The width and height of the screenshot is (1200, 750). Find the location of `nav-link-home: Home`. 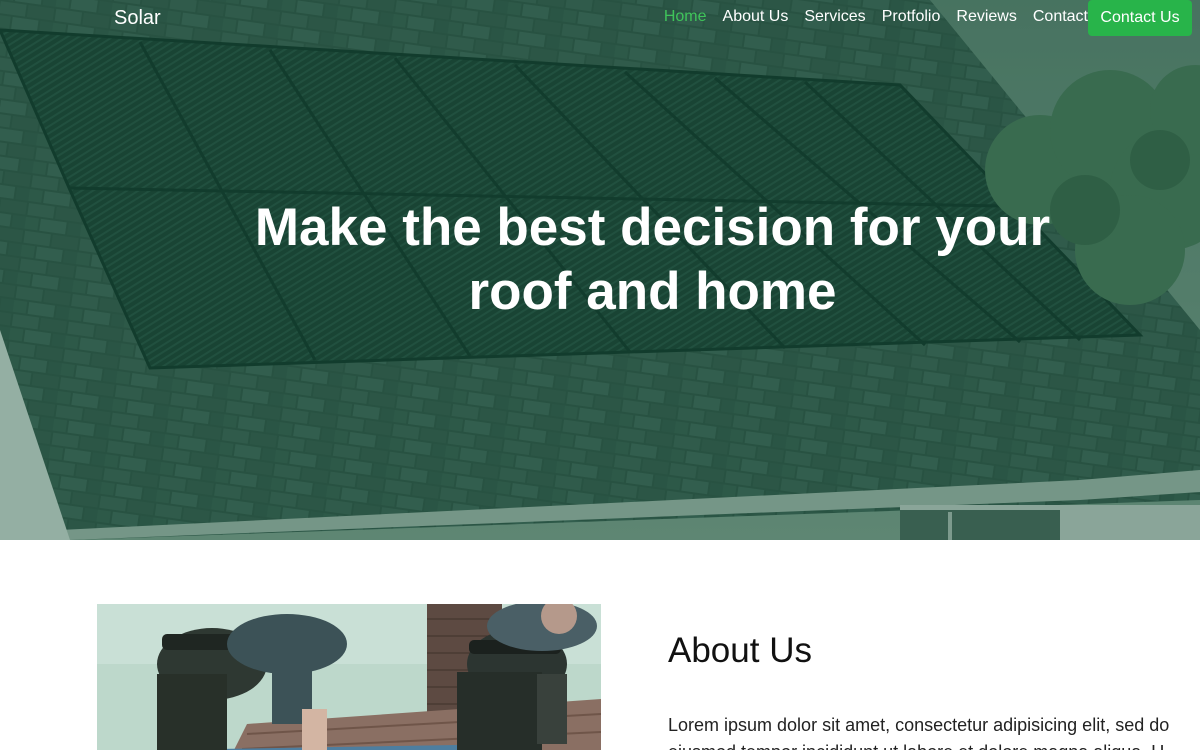

nav-link-home: Home is located at coordinates (685, 16).